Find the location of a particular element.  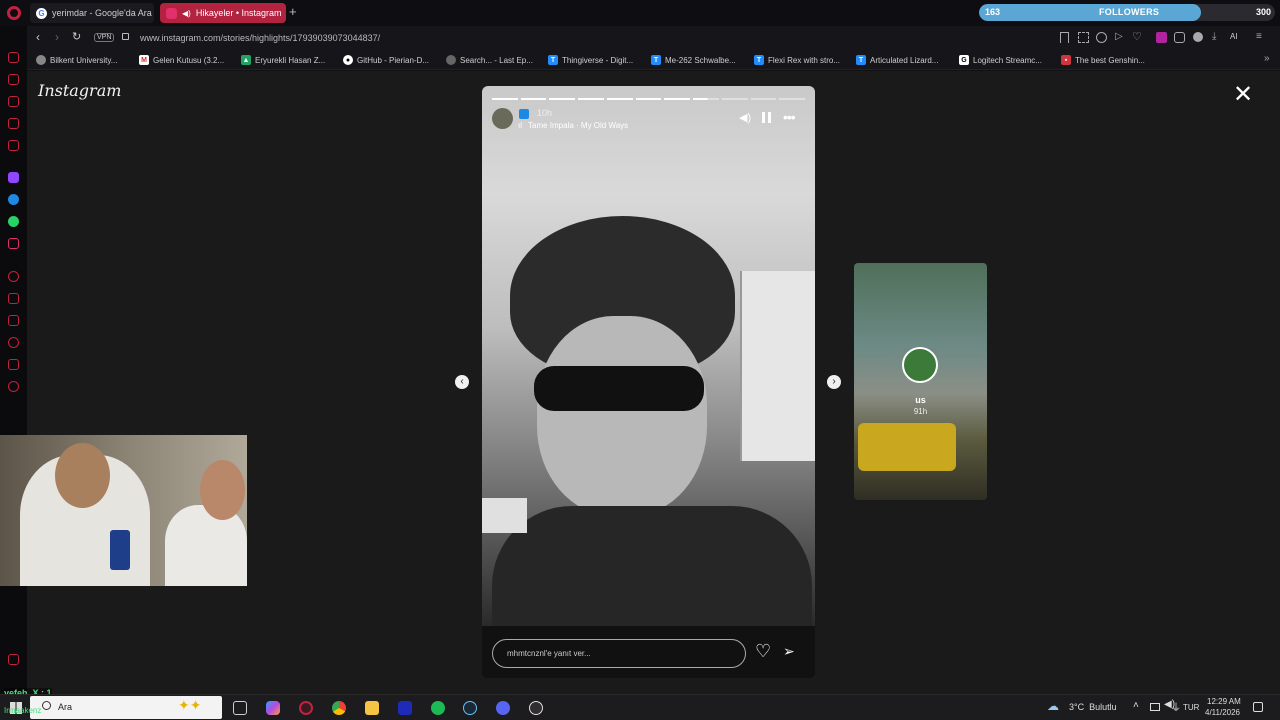

toolbar-icons: ▷ ♡ ⤓ AI ≡ is located at coordinates (1165, 37).